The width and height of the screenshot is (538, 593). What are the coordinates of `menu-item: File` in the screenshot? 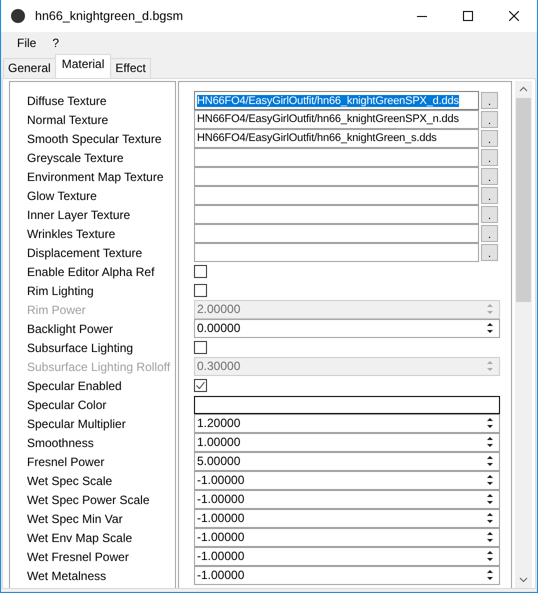 It's located at (26, 43).